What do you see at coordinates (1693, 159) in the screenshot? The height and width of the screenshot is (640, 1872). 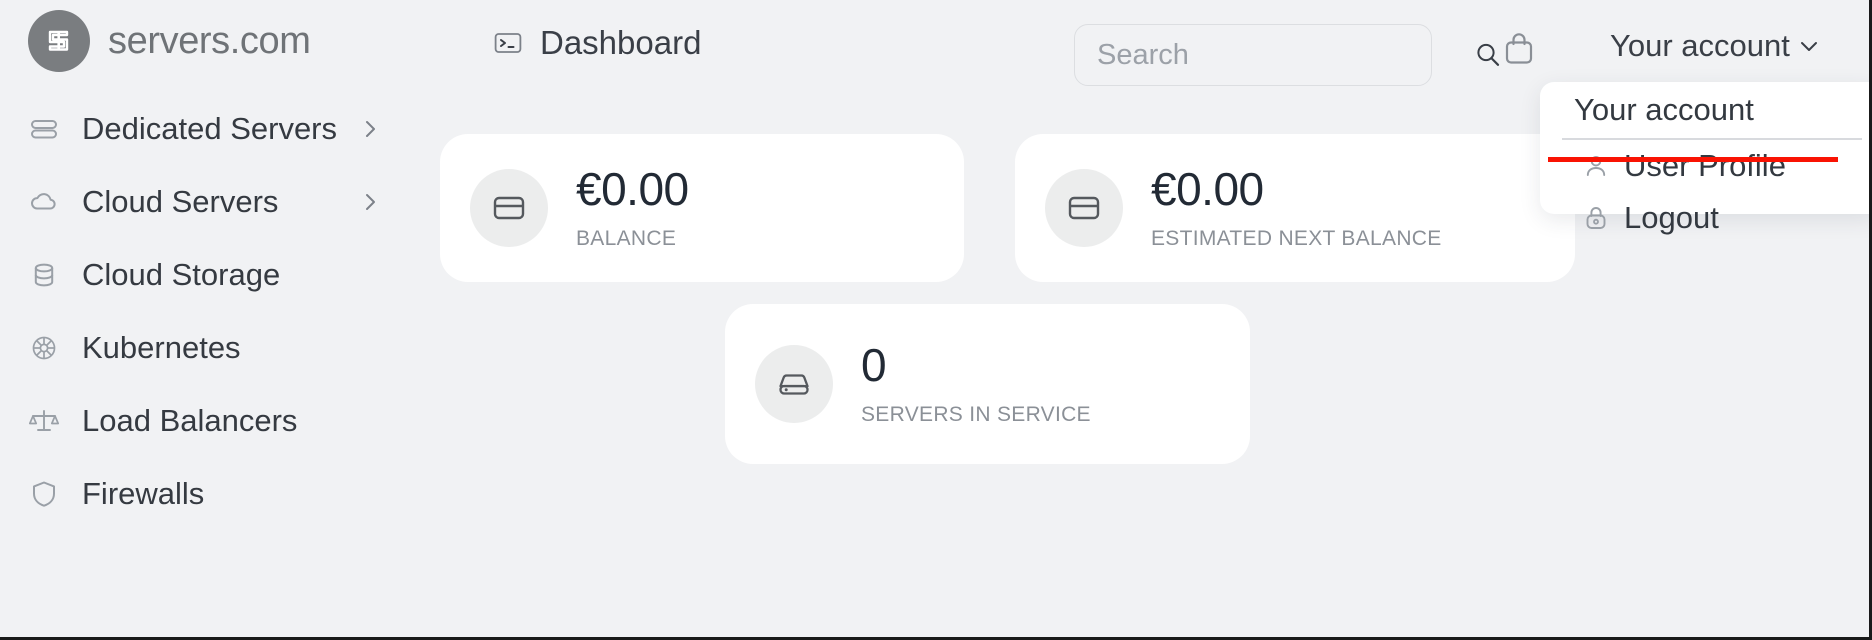 I see `user-profile-highlight-underline` at bounding box center [1693, 159].